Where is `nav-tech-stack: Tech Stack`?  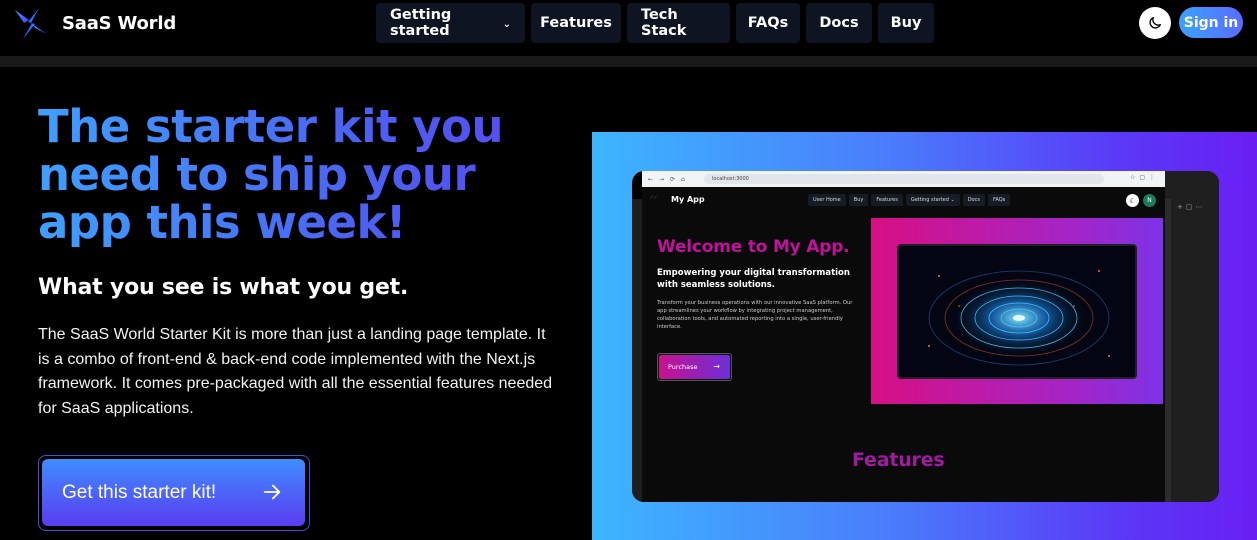 nav-tech-stack: Tech Stack is located at coordinates (678, 23).